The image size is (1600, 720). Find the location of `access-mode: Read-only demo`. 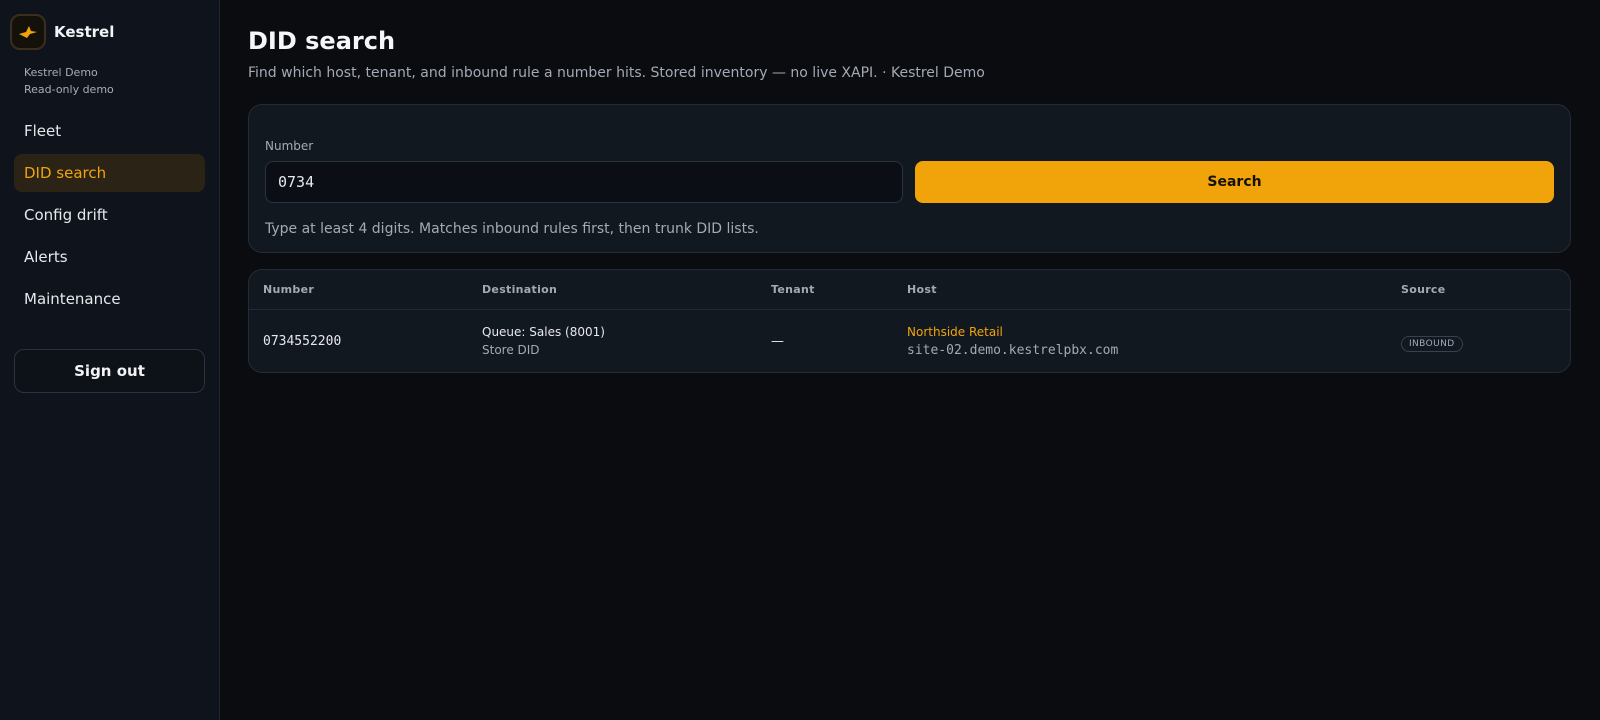

access-mode: Read-only demo is located at coordinates (69, 89).